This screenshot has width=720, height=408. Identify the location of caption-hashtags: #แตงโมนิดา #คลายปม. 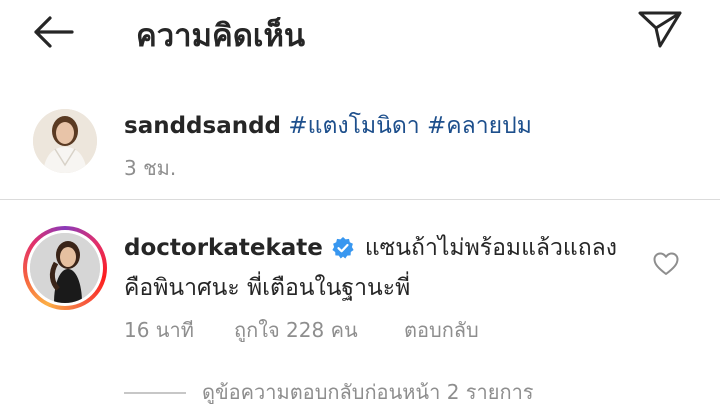
(410, 126).